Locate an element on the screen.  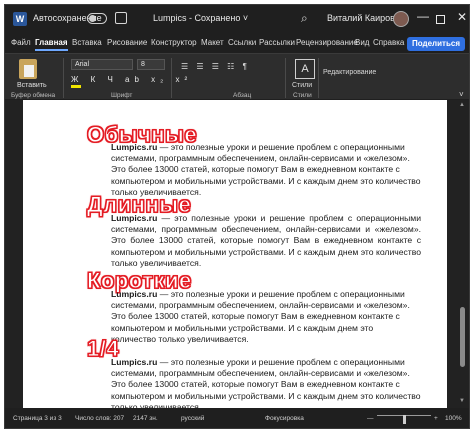
styles-icon: A is located at coordinates (305, 69).